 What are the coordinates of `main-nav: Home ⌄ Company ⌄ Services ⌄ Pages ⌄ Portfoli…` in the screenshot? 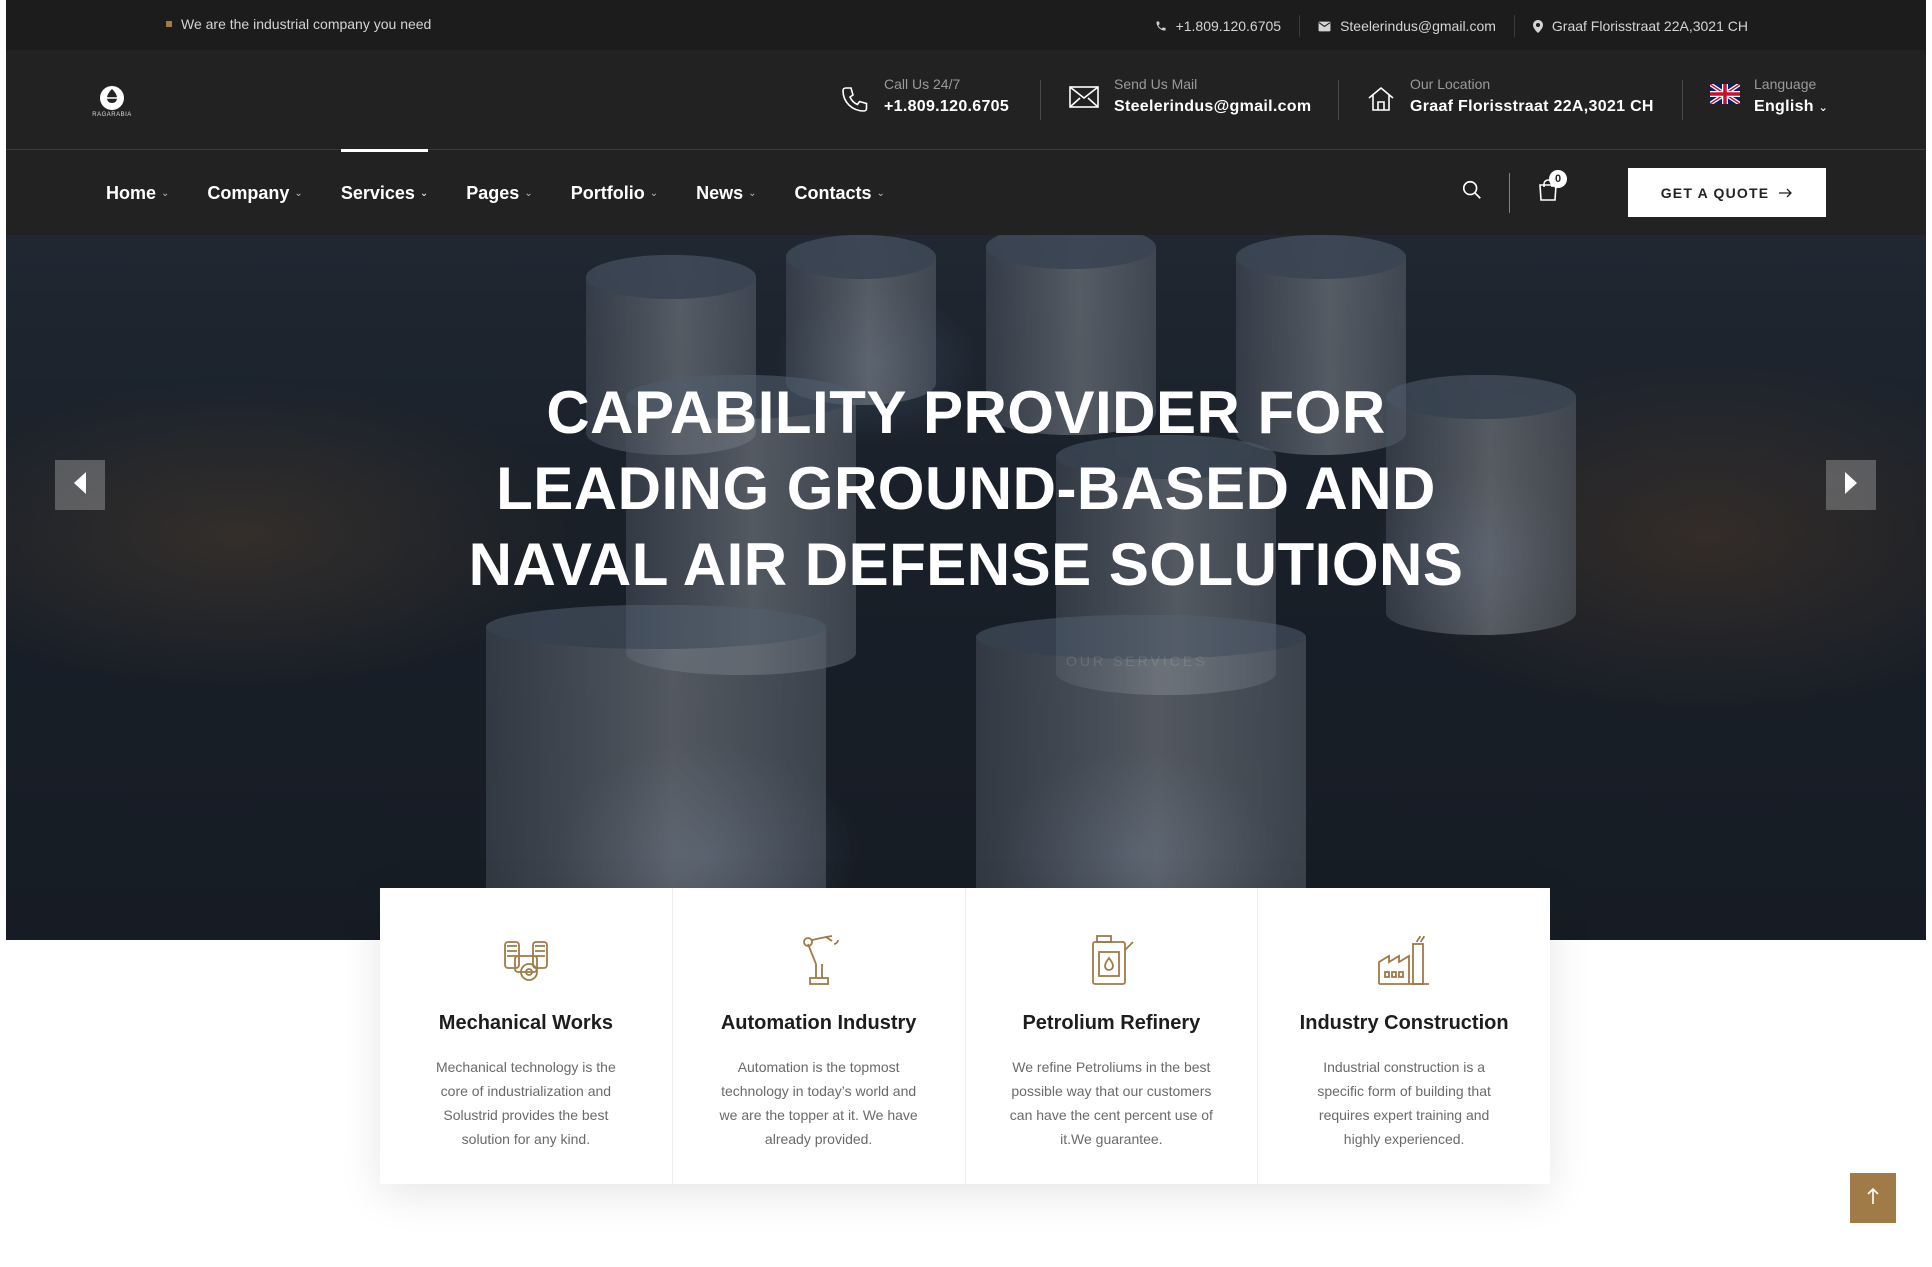 It's located at (966, 192).